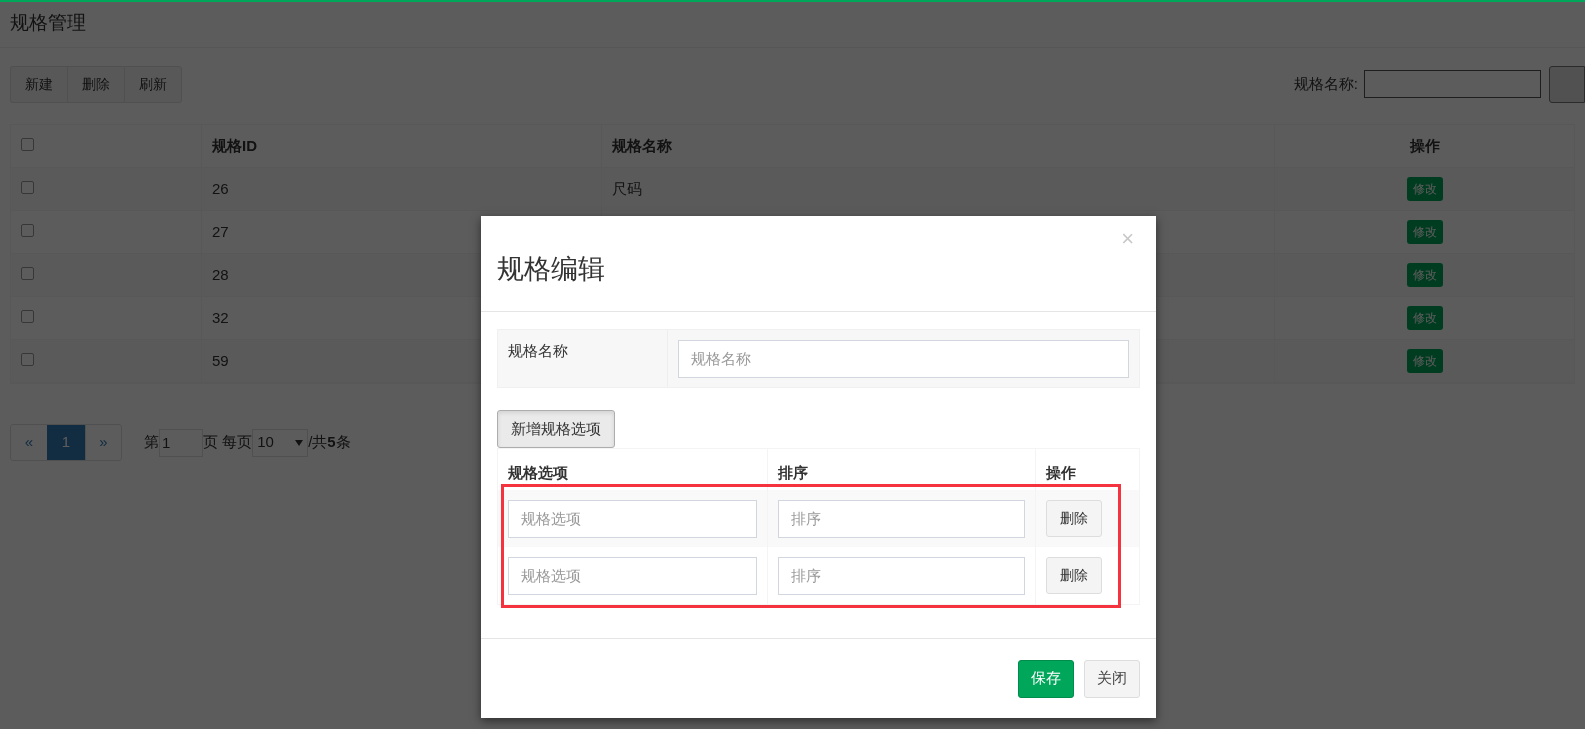 The height and width of the screenshot is (729, 1585). What do you see at coordinates (1325, 83) in the screenshot?
I see `search-label: 规格名称:` at bounding box center [1325, 83].